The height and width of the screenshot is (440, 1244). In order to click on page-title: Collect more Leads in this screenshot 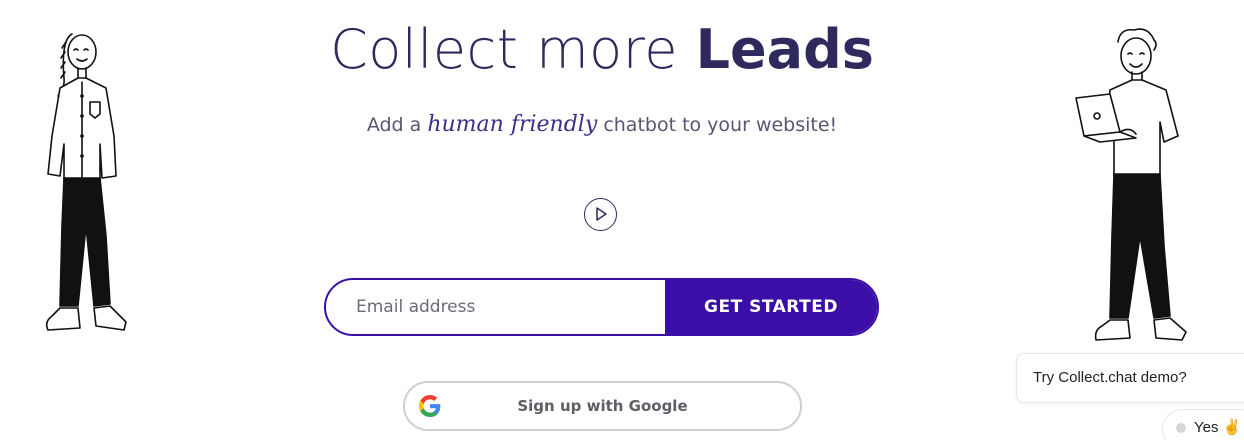, I will do `click(602, 49)`.